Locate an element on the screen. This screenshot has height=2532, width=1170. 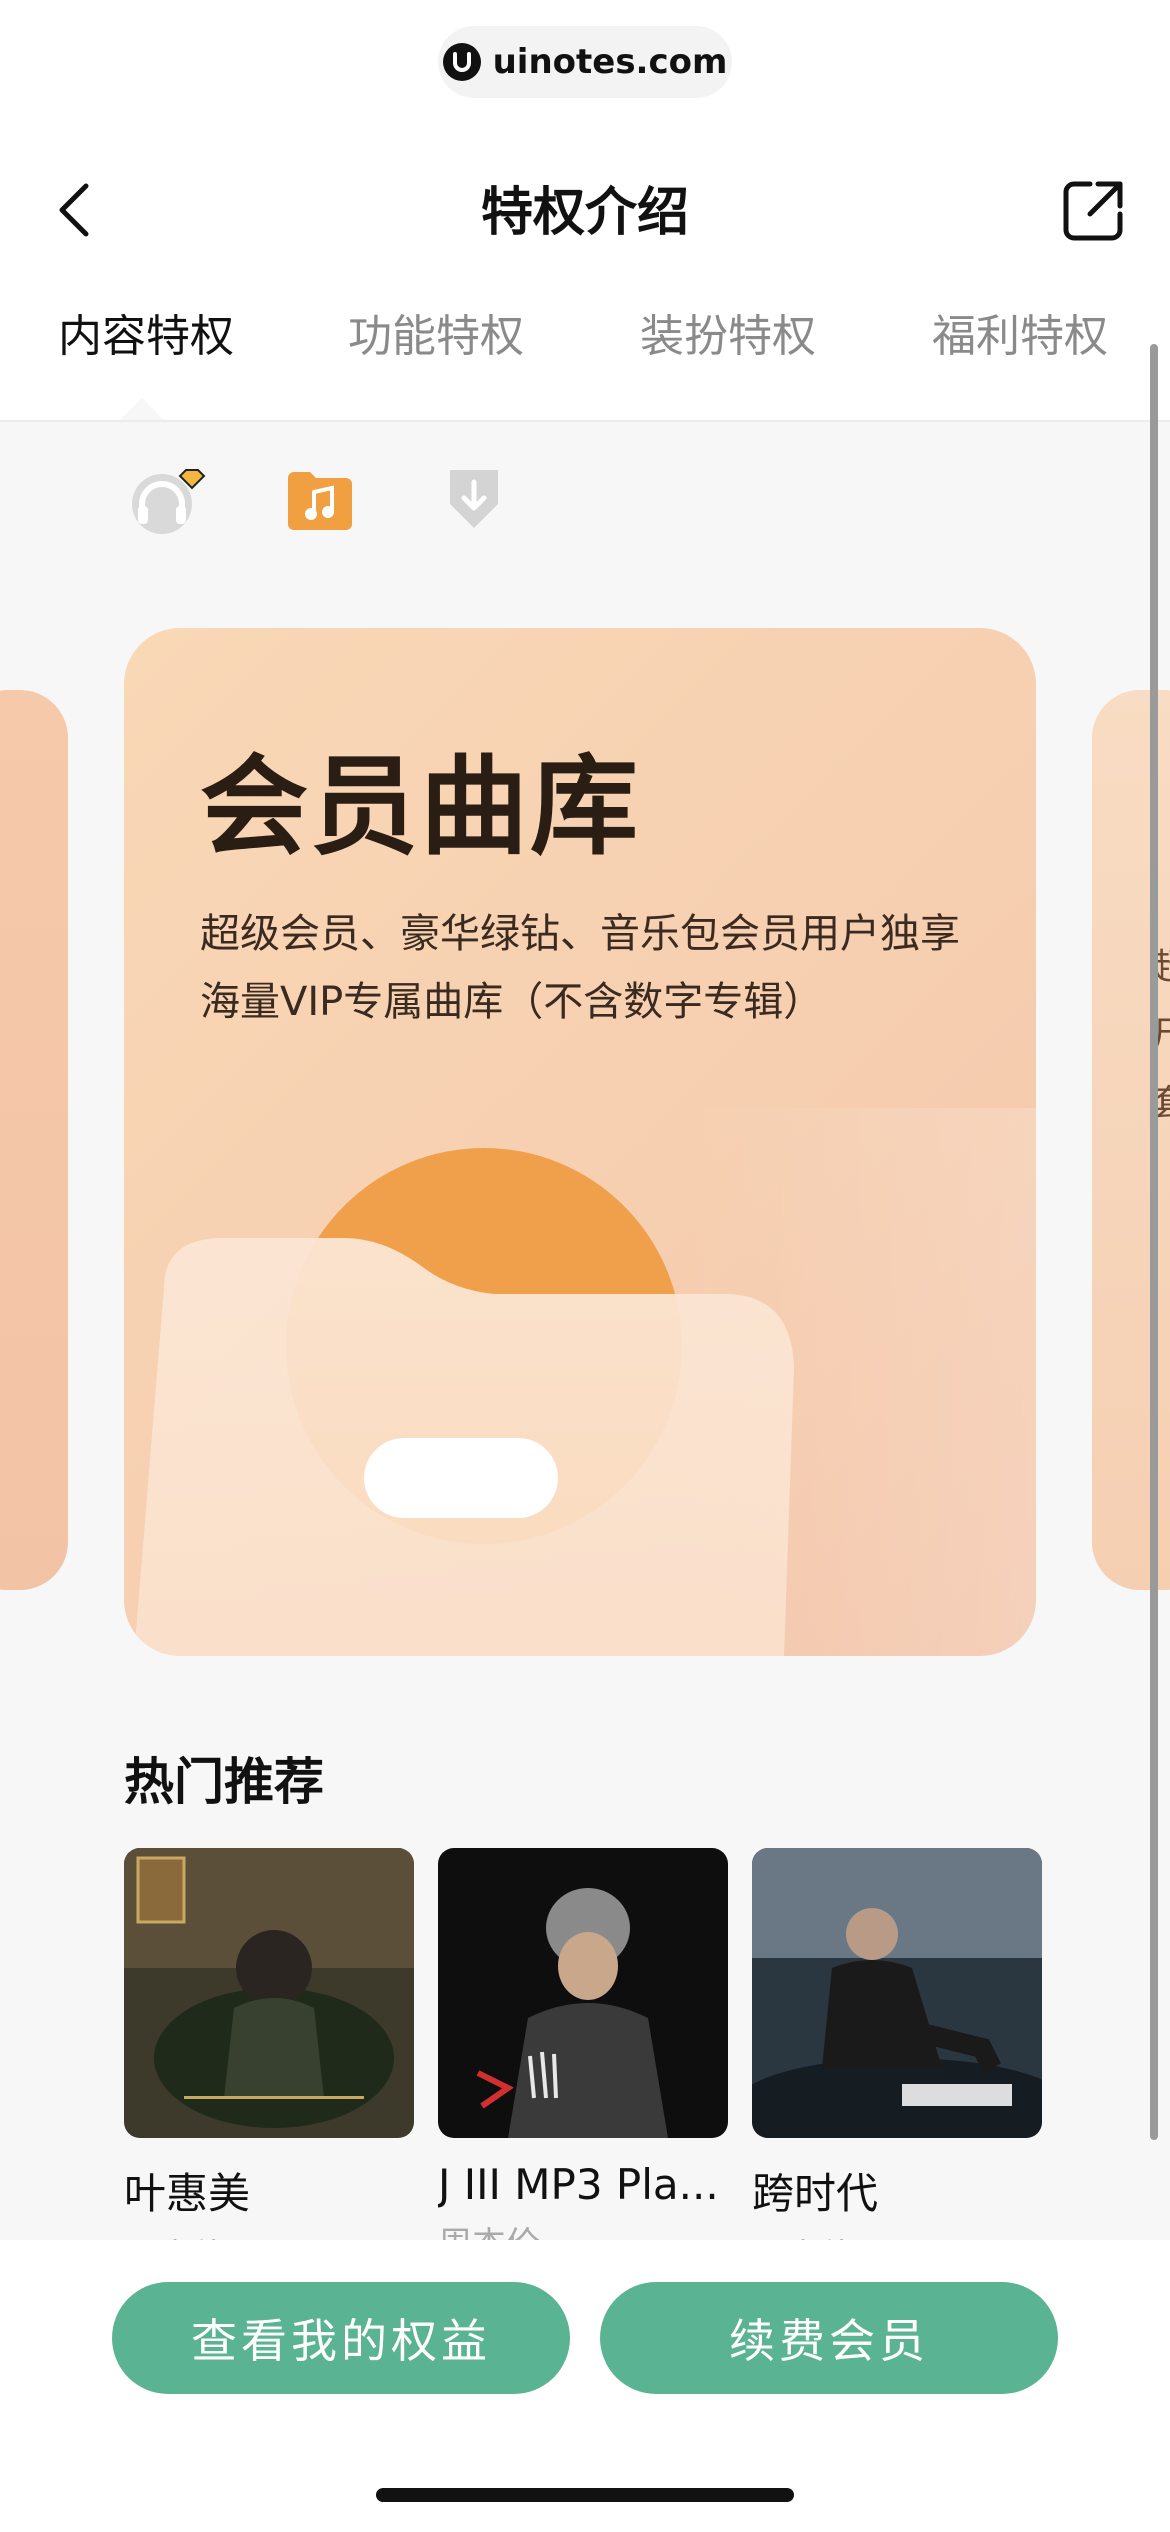
privilege-icon-row is located at coordinates (585, 502).